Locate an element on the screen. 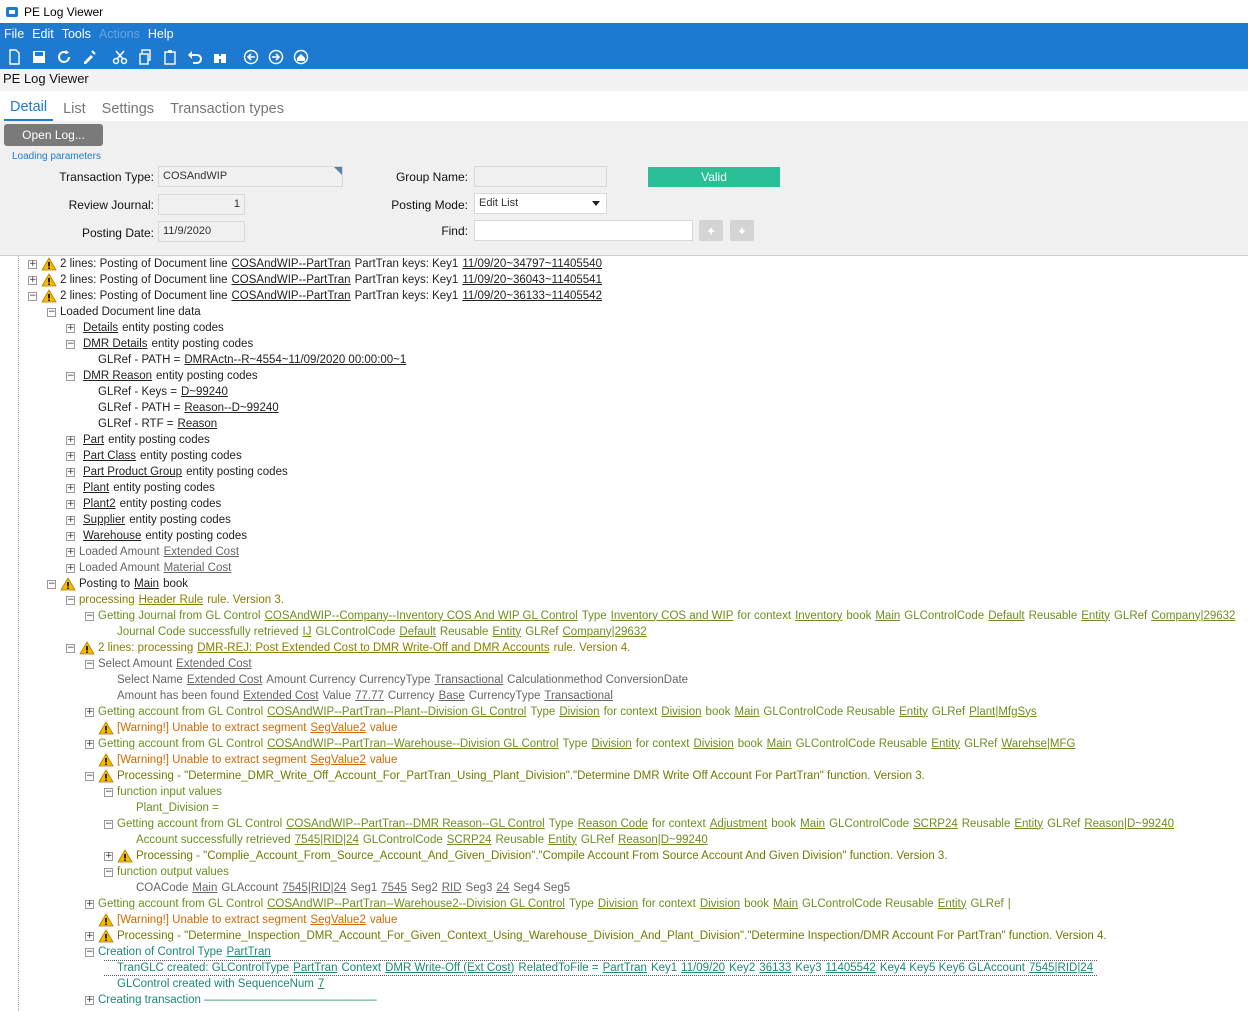 The width and height of the screenshot is (1248, 1011). menu-help: Help is located at coordinates (161, 34).